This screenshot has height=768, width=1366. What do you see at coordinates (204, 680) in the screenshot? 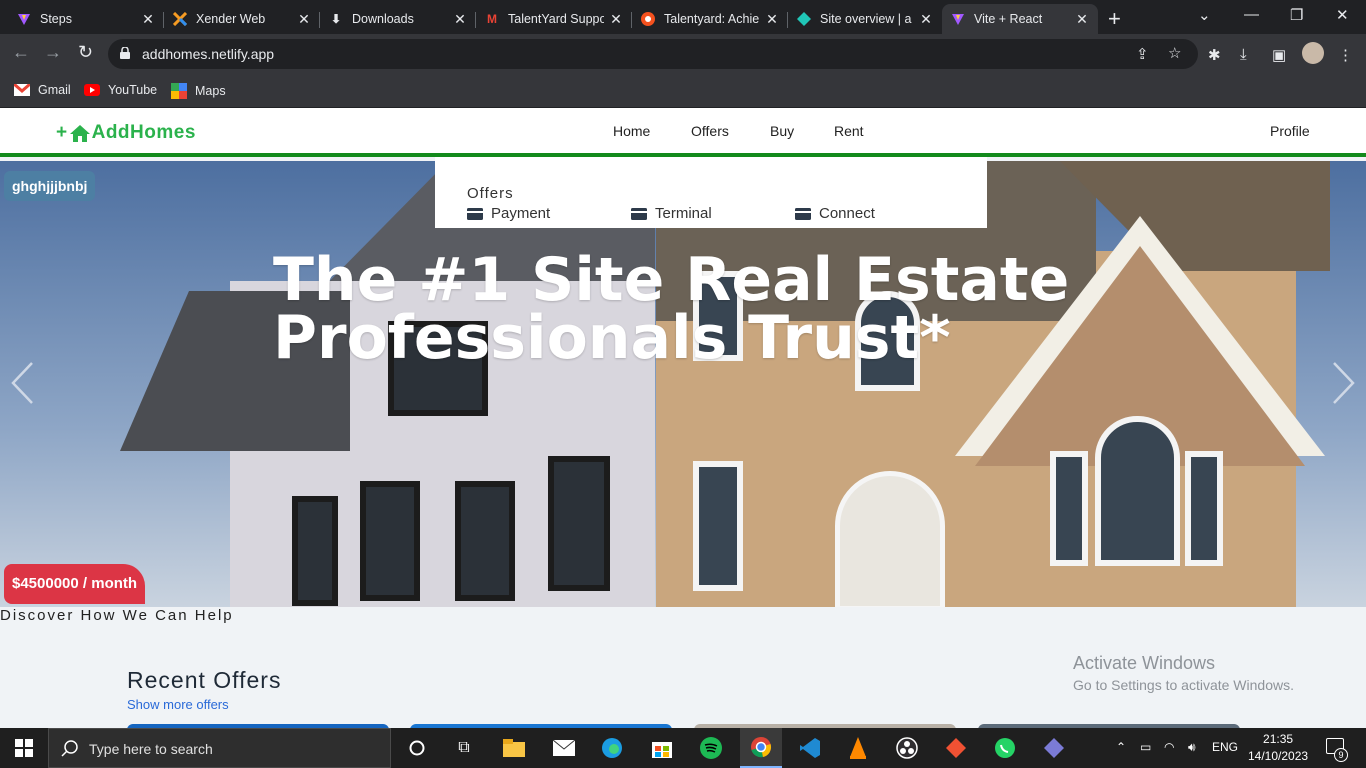
I see `recent-offers-title: Recent Offers` at bounding box center [204, 680].